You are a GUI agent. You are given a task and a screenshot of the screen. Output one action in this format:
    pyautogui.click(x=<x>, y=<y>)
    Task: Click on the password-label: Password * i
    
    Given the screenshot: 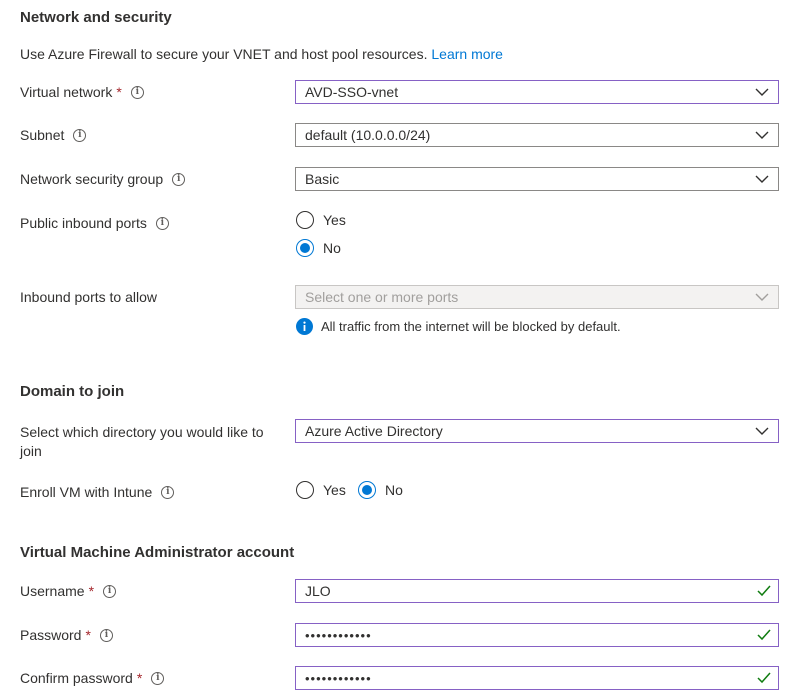 What is the action you would take?
    pyautogui.click(x=66, y=635)
    